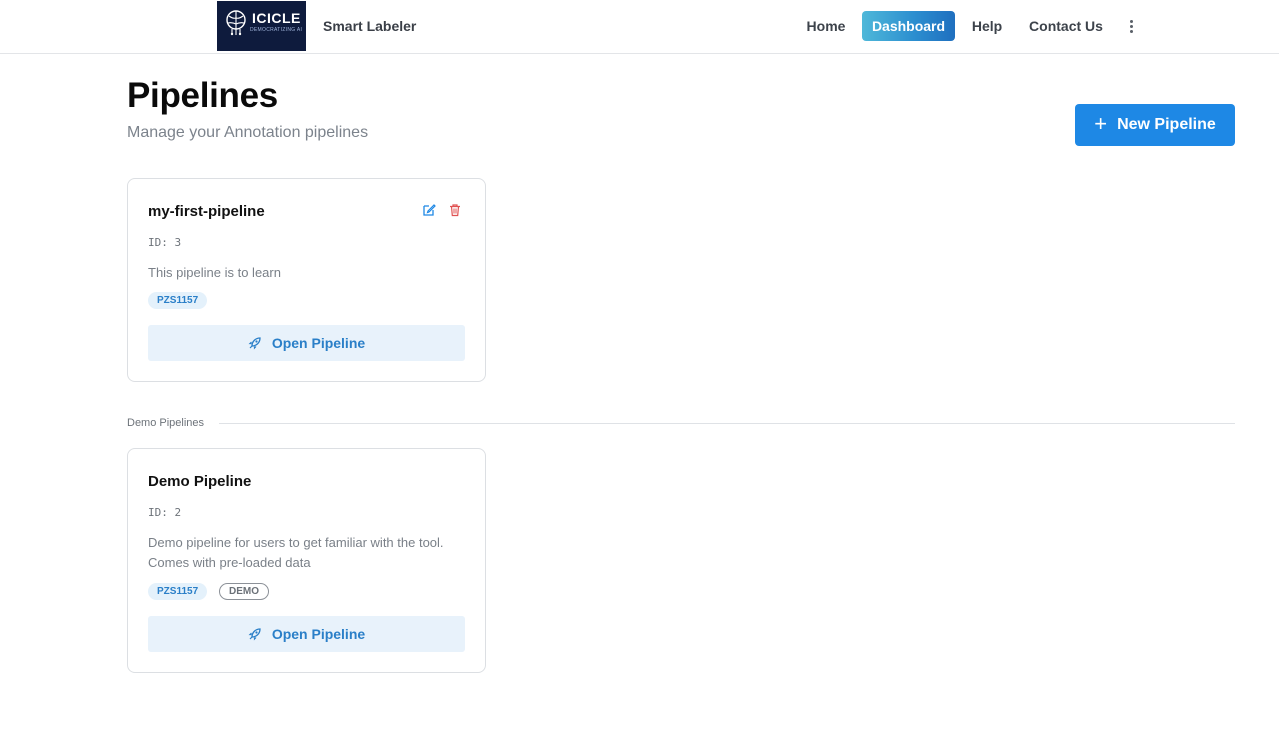 This screenshot has width=1279, height=751. I want to click on nav-home: Home, so click(826, 26).